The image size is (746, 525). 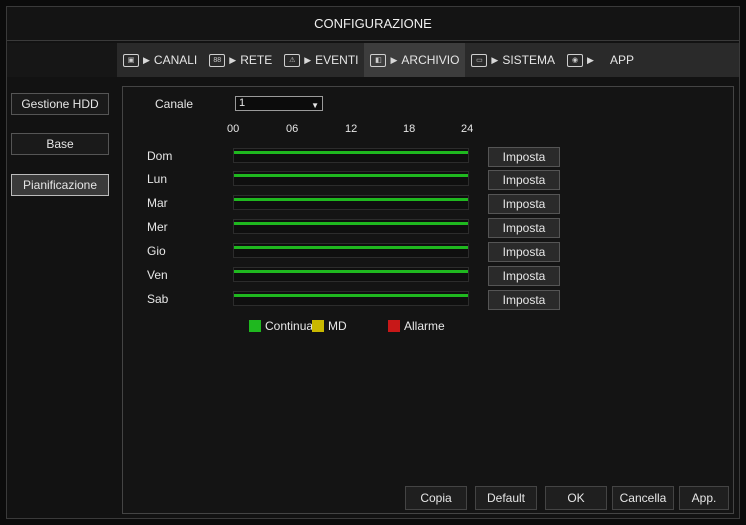 What do you see at coordinates (242, 103) in the screenshot?
I see `channel-value: 1` at bounding box center [242, 103].